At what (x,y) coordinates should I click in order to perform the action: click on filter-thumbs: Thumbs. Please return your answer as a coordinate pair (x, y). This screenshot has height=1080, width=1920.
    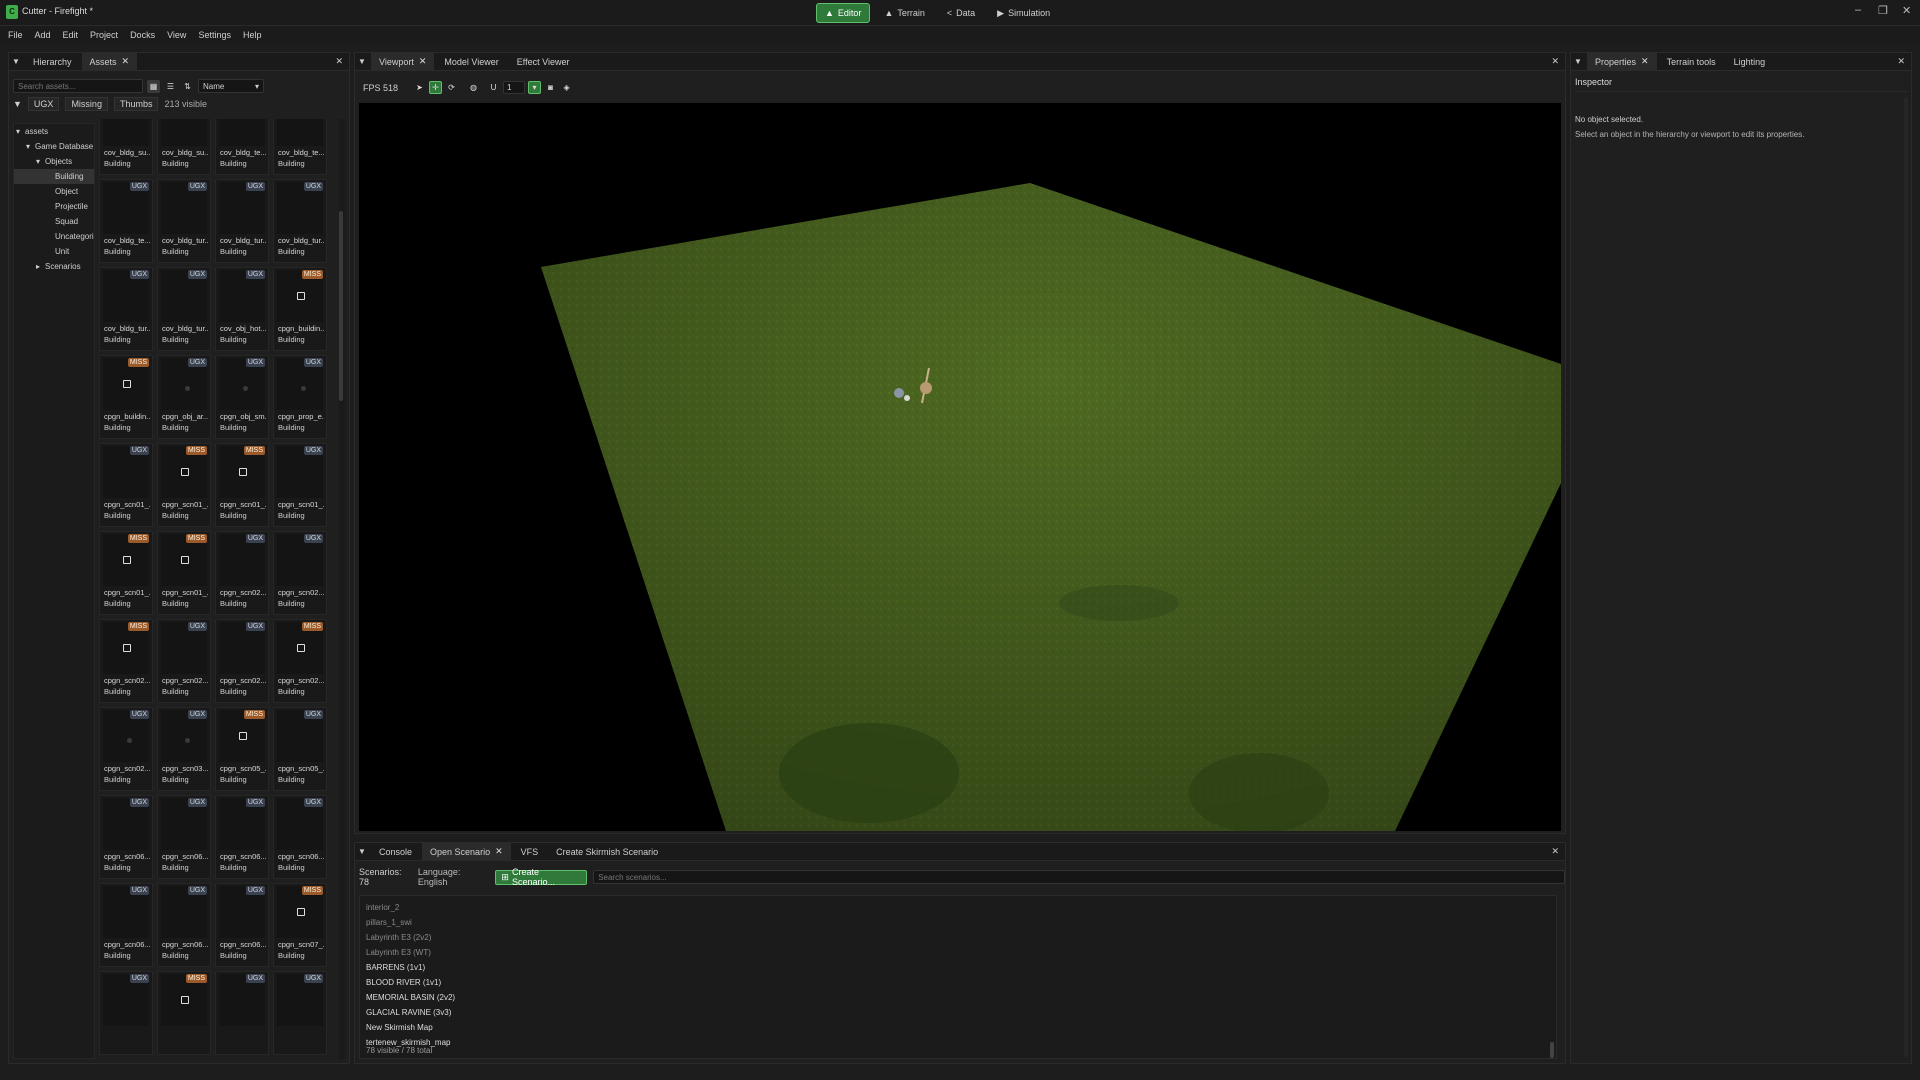
    Looking at the image, I should click on (136, 104).